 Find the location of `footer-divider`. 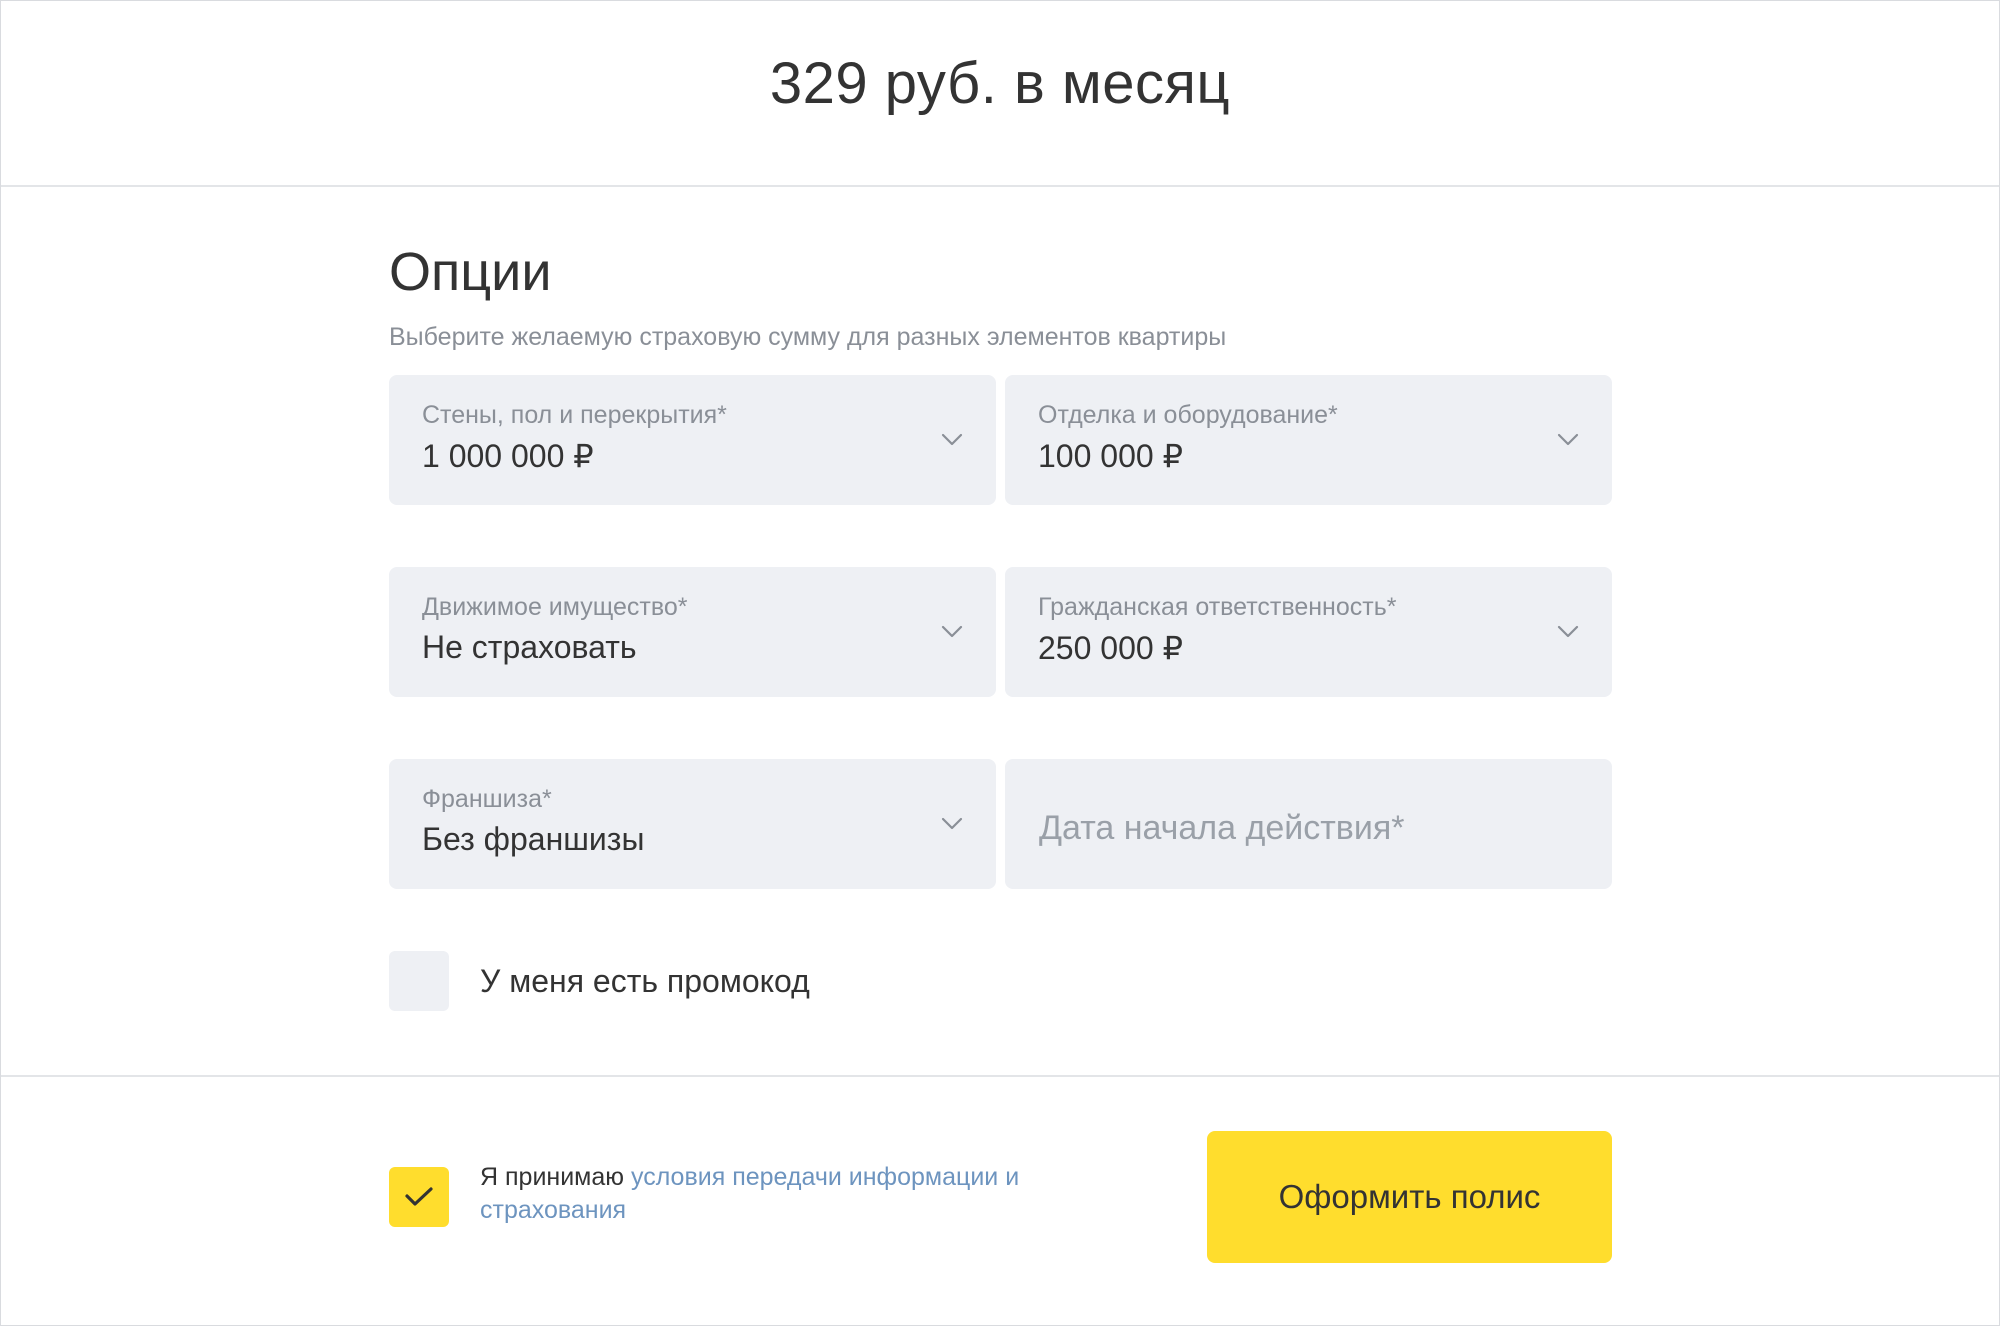

footer-divider is located at coordinates (1000, 1076).